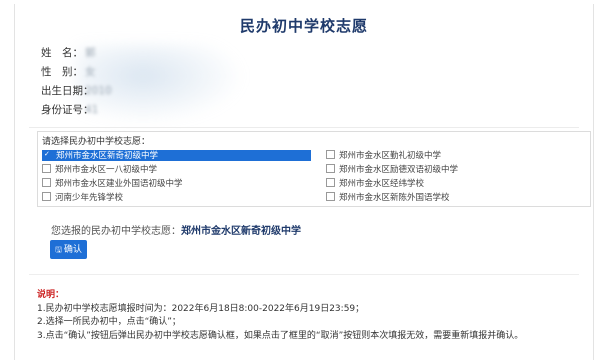 The width and height of the screenshot is (600, 363). What do you see at coordinates (382, 184) in the screenshot?
I see `school-option-label: 郑州市金水区经纬学校` at bounding box center [382, 184].